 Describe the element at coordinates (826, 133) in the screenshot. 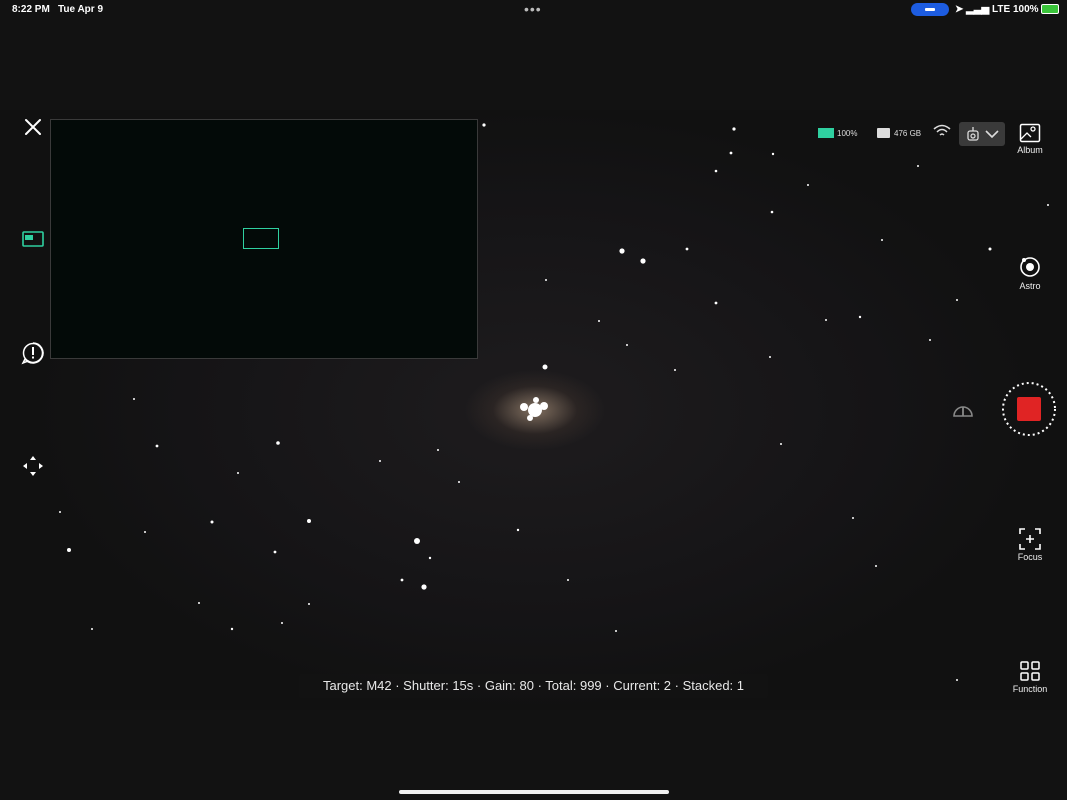

I see `device-battery-icon` at that location.